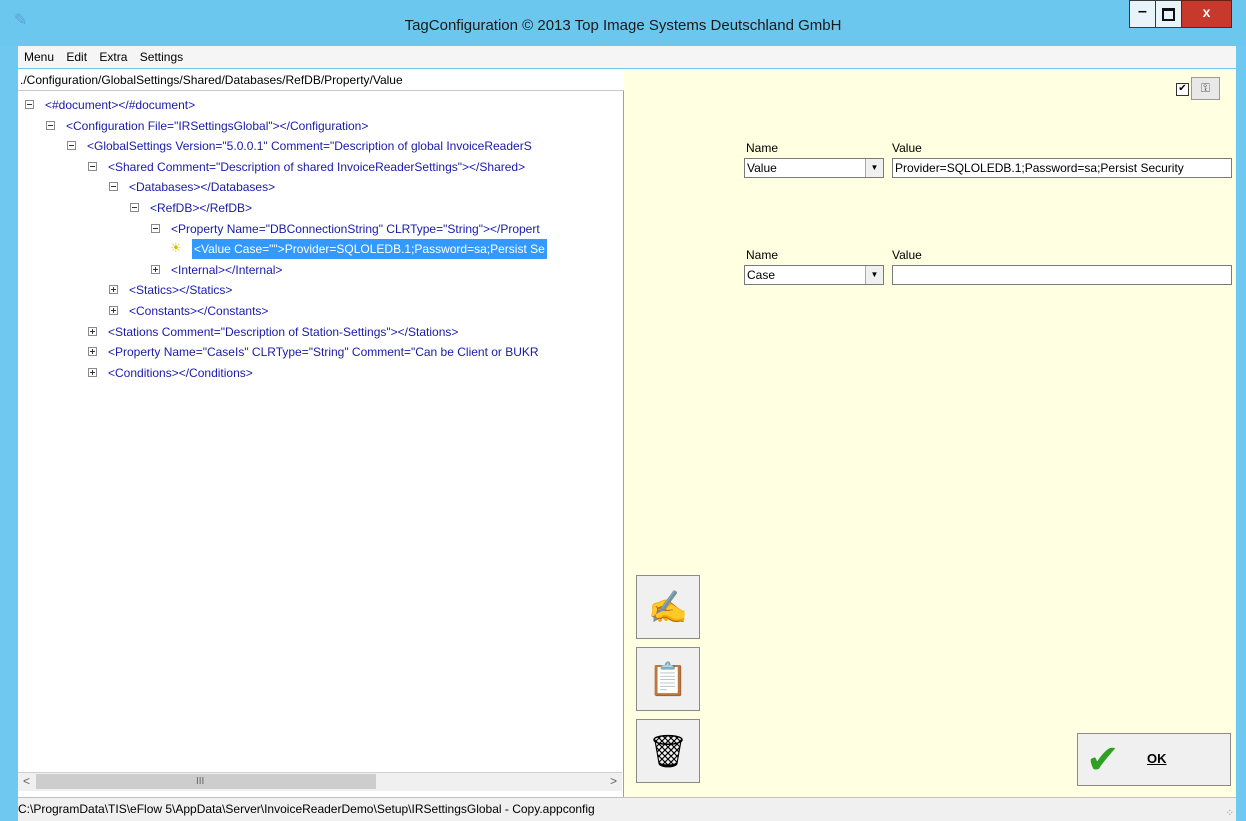 Image resolution: width=1246 pixels, height=821 pixels. What do you see at coordinates (202, 187) in the screenshot?
I see `tree-node-label: <Databases></Databases>` at bounding box center [202, 187].